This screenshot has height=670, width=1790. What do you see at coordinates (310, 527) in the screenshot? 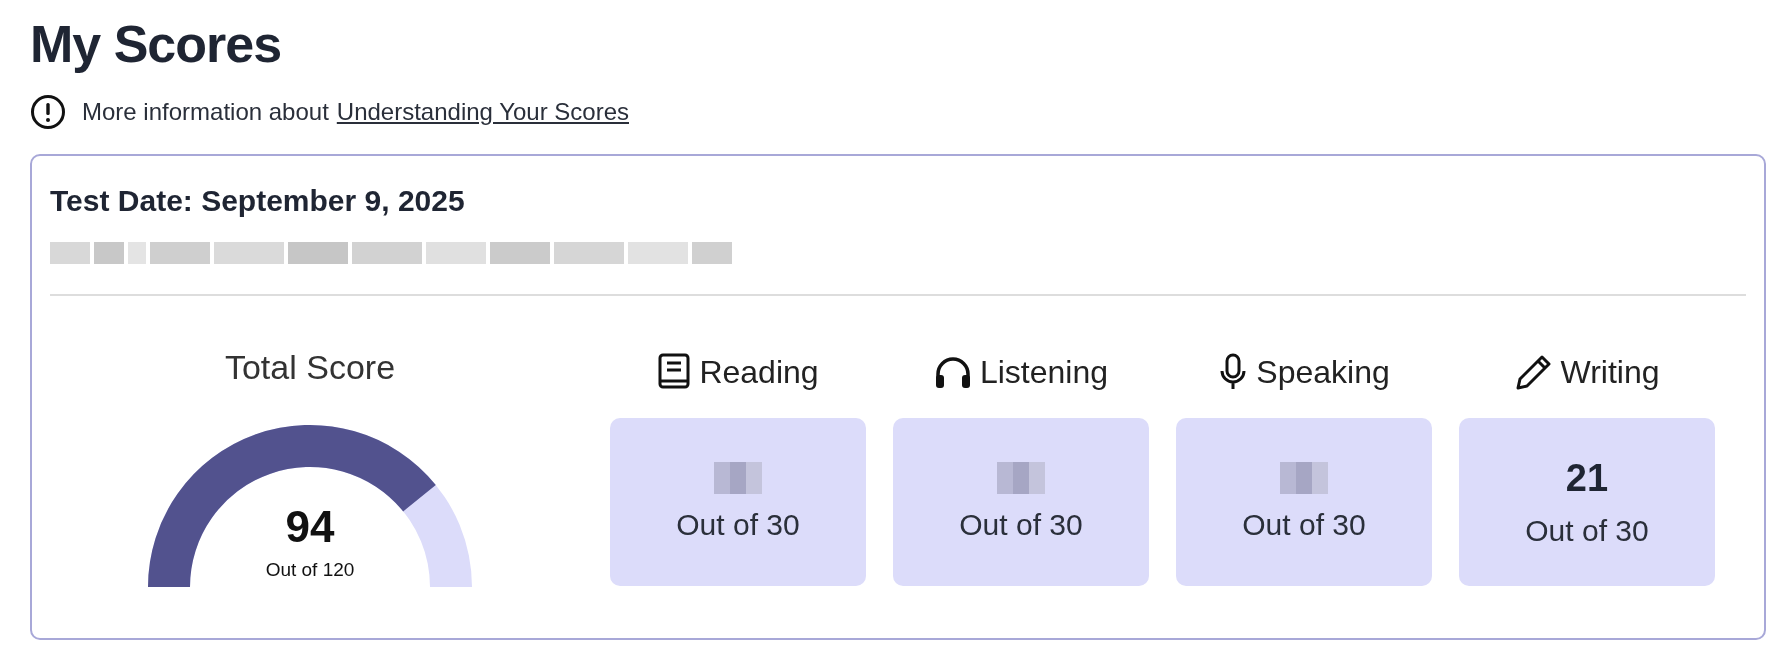
I see `total-score: 94` at bounding box center [310, 527].